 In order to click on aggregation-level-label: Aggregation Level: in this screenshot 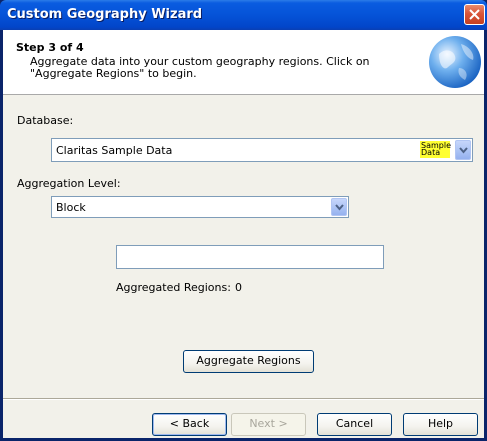, I will do `click(69, 183)`.